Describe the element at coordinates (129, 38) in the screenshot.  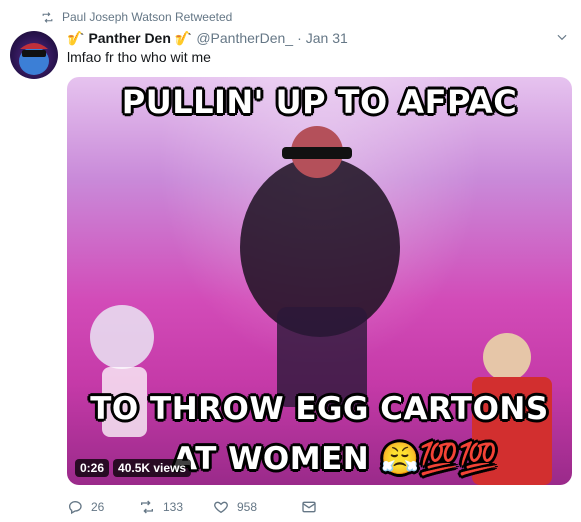
I see `display-name: Panther Den` at that location.